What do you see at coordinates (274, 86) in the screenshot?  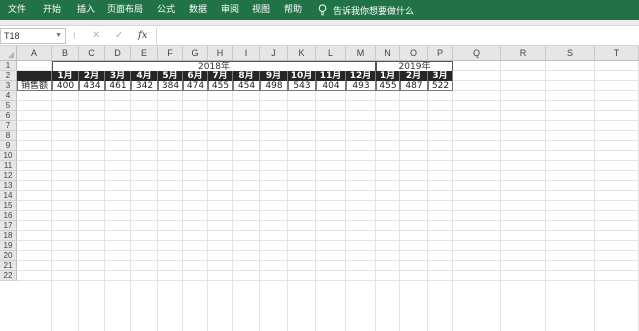 I see `sales-value-cell: 498` at bounding box center [274, 86].